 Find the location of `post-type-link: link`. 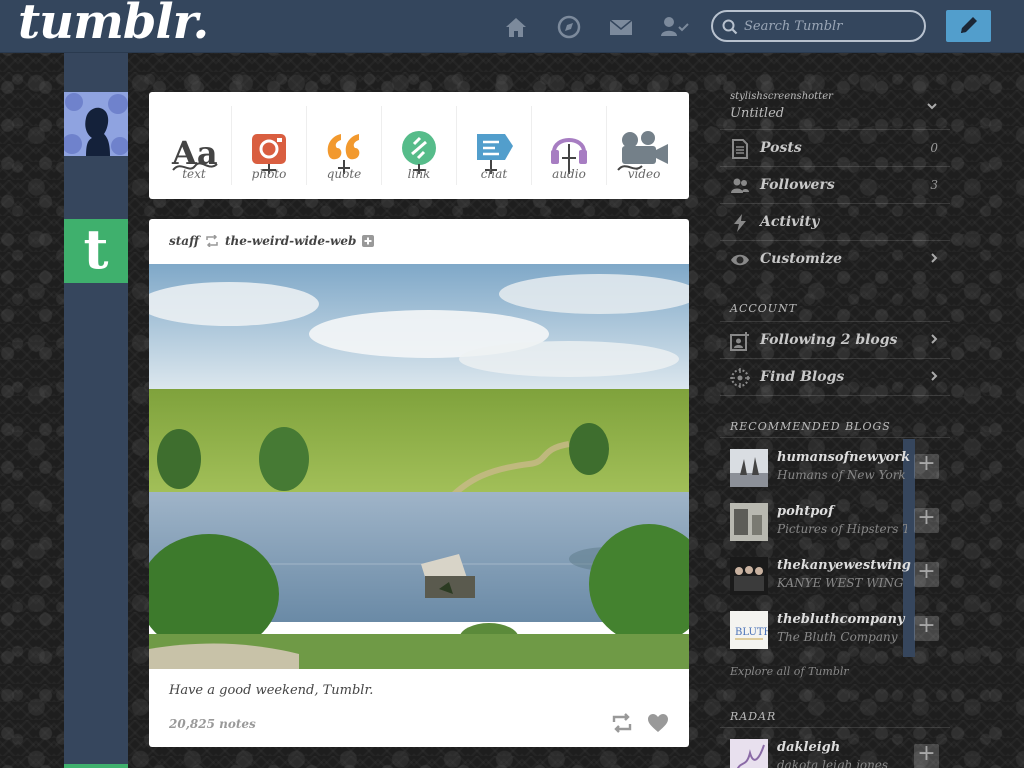

post-type-link: link is located at coordinates (419, 145).